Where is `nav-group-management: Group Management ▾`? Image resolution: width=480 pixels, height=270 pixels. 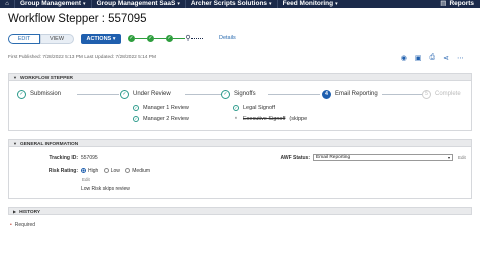 nav-group-management: Group Management ▾ is located at coordinates (52, 4).